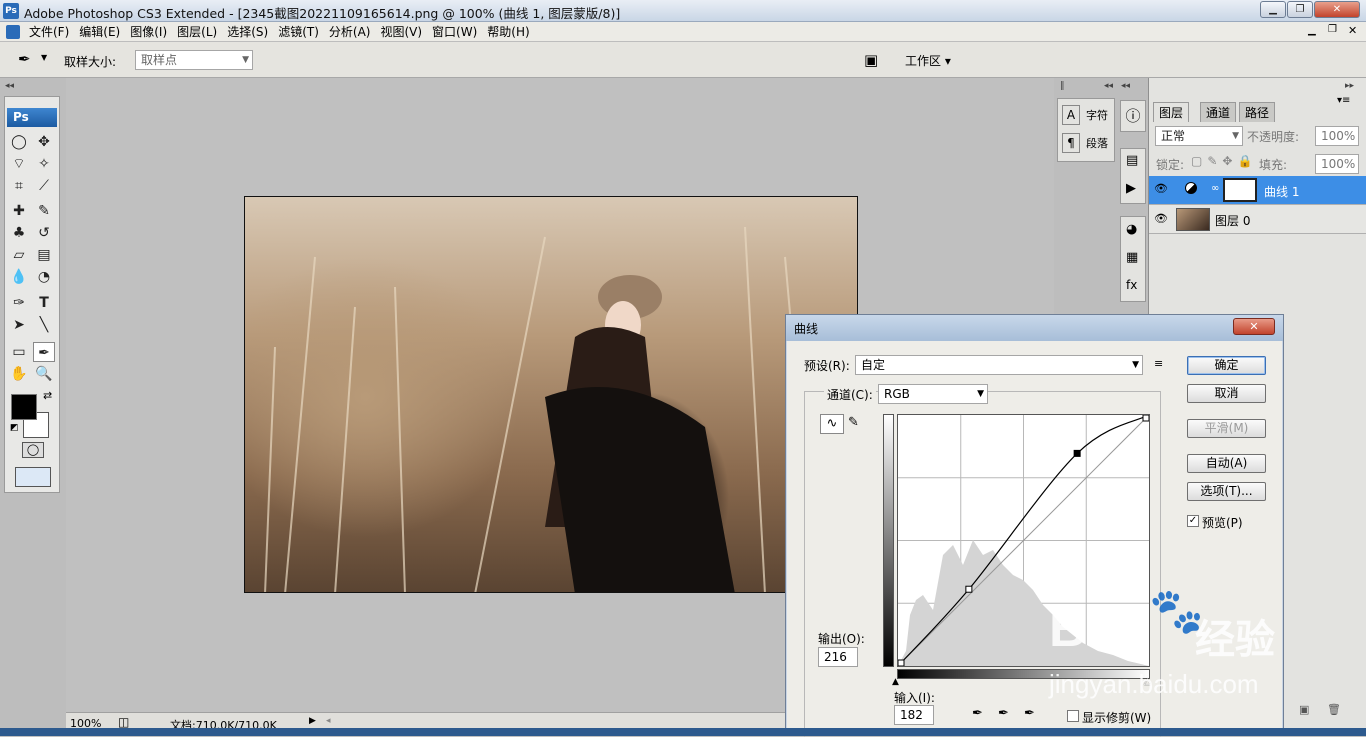  What do you see at coordinates (1108, 86) in the screenshot?
I see `dock-collapse-icon: ◂◂` at bounding box center [1108, 86].